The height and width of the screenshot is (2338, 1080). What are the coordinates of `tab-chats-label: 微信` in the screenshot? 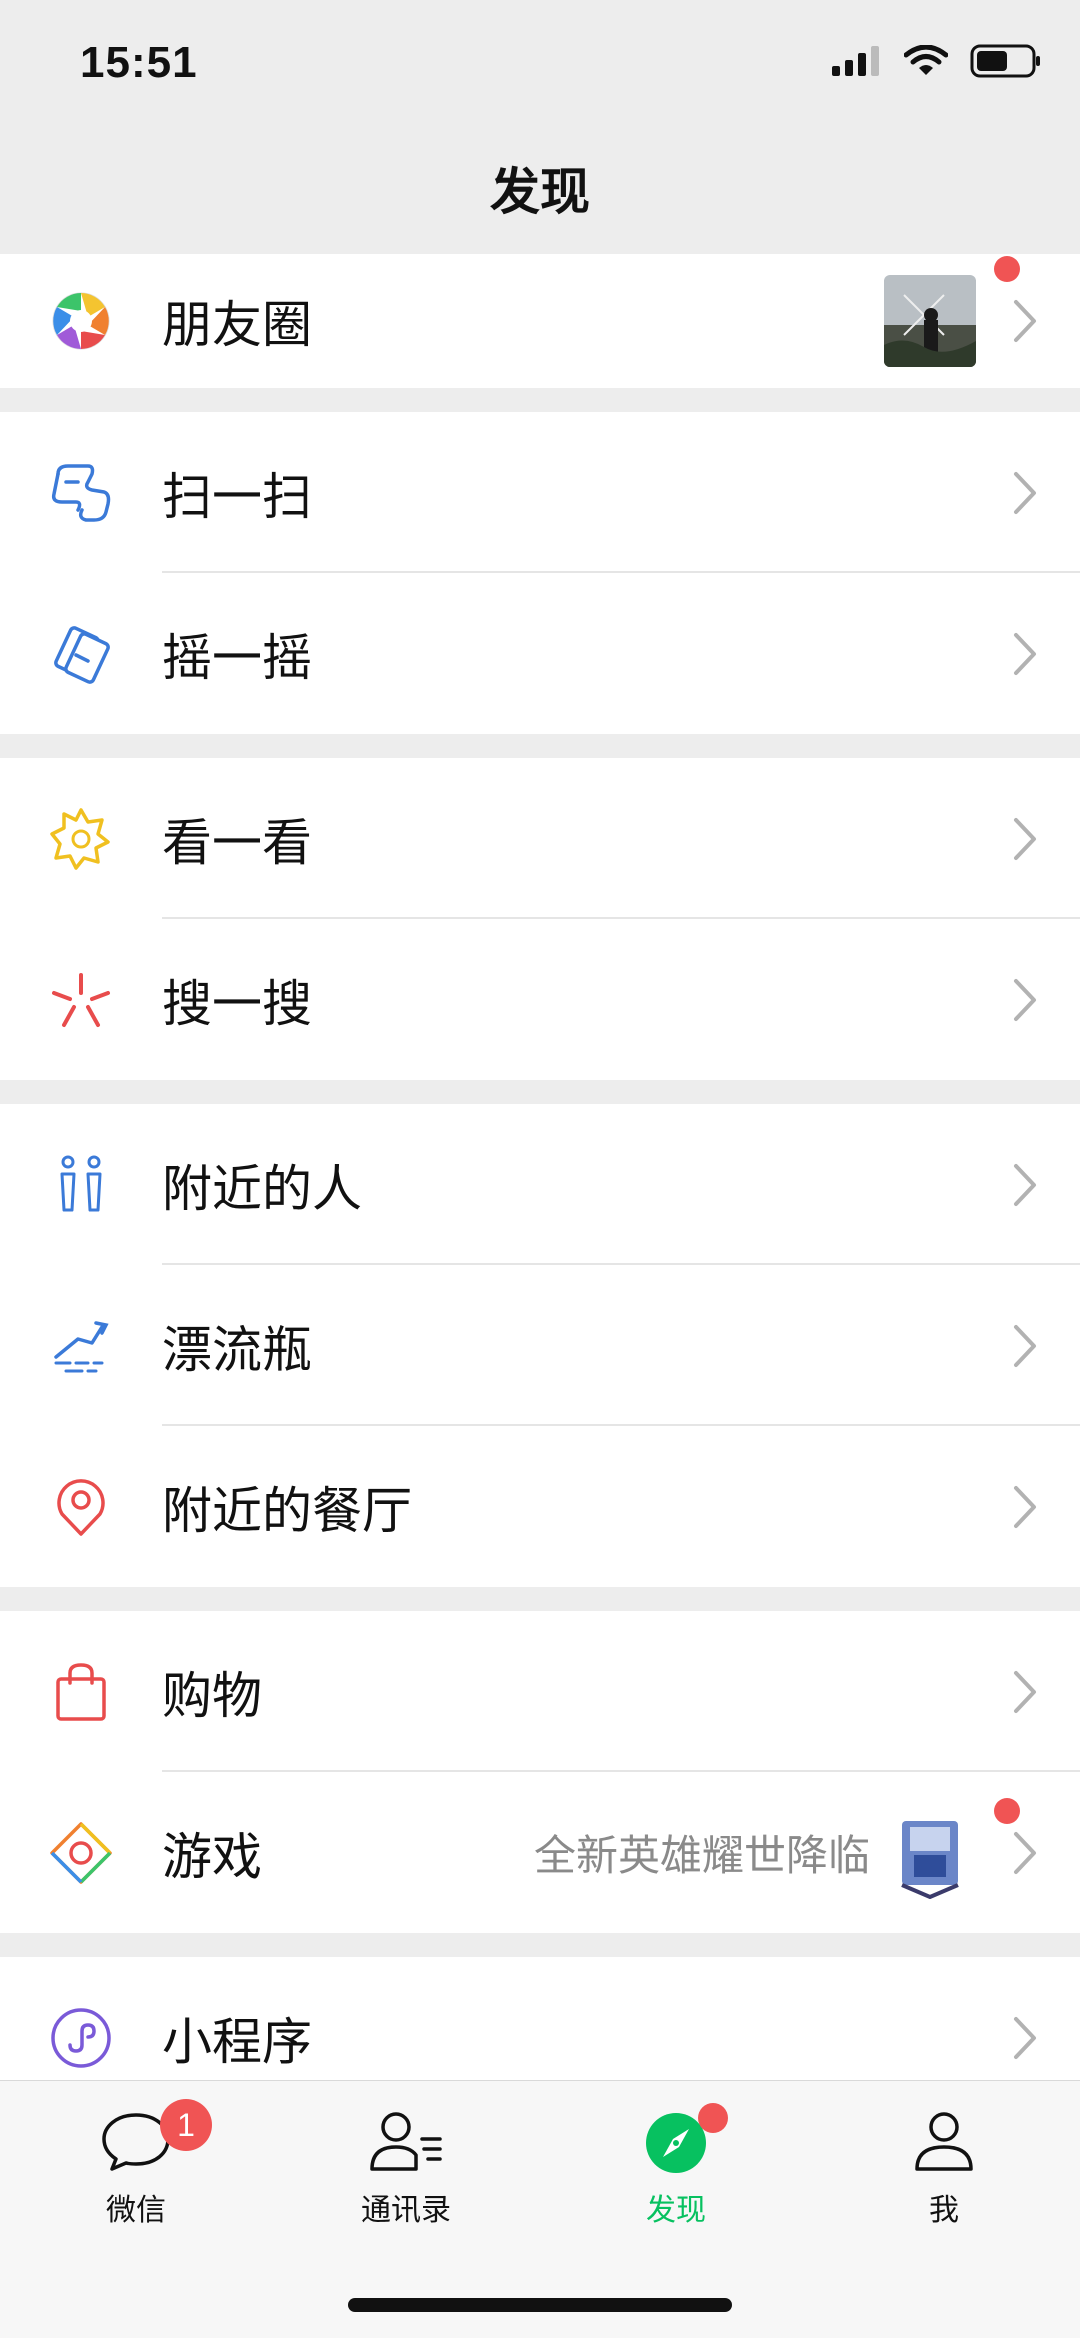 It's located at (136, 2210).